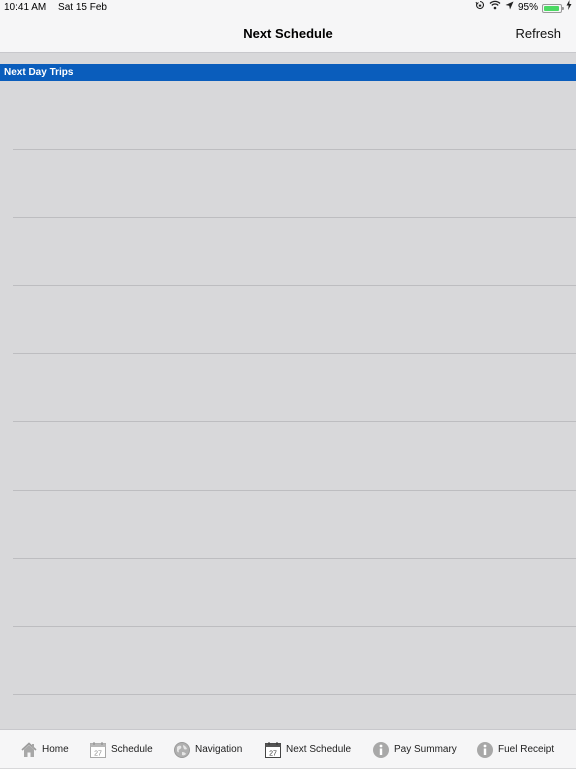 This screenshot has width=576, height=769. I want to click on tab-schedule-label: Schedule, so click(132, 749).